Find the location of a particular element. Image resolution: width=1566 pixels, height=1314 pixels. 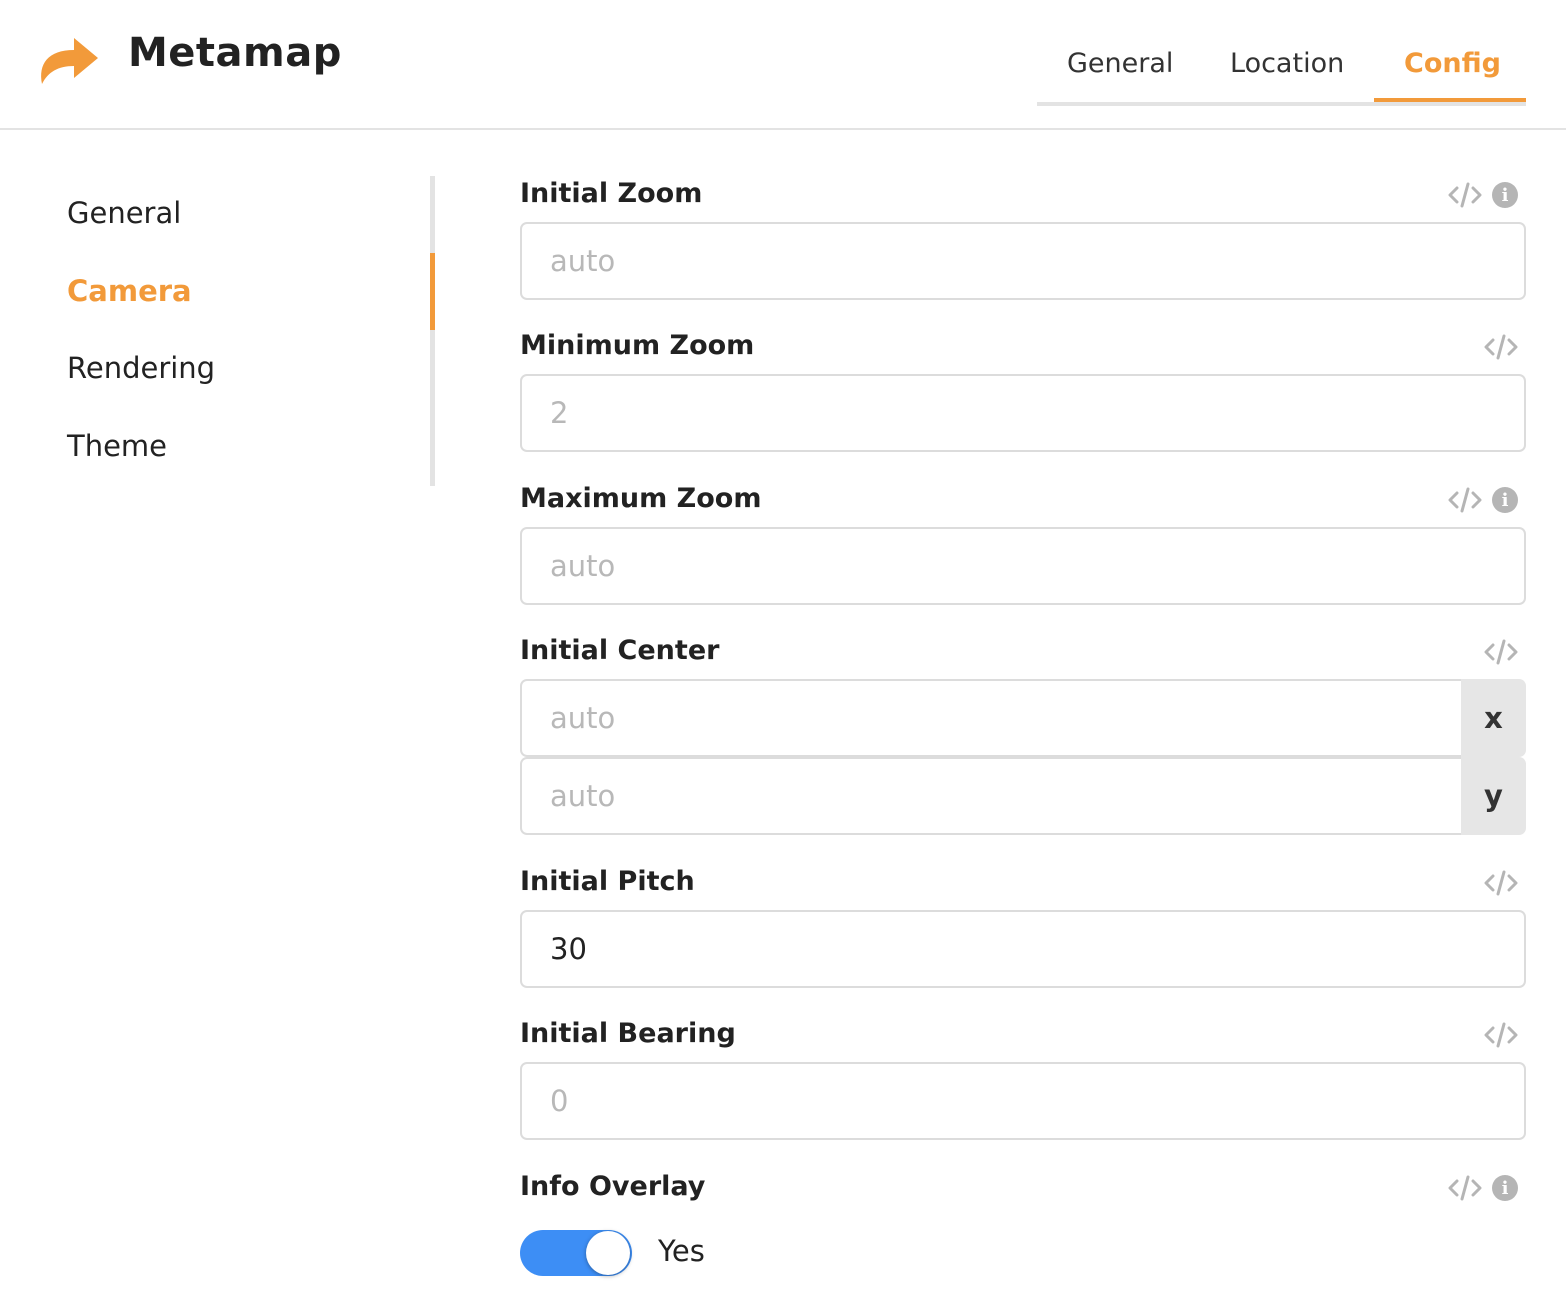

sidebar-item-general: General is located at coordinates (124, 213).